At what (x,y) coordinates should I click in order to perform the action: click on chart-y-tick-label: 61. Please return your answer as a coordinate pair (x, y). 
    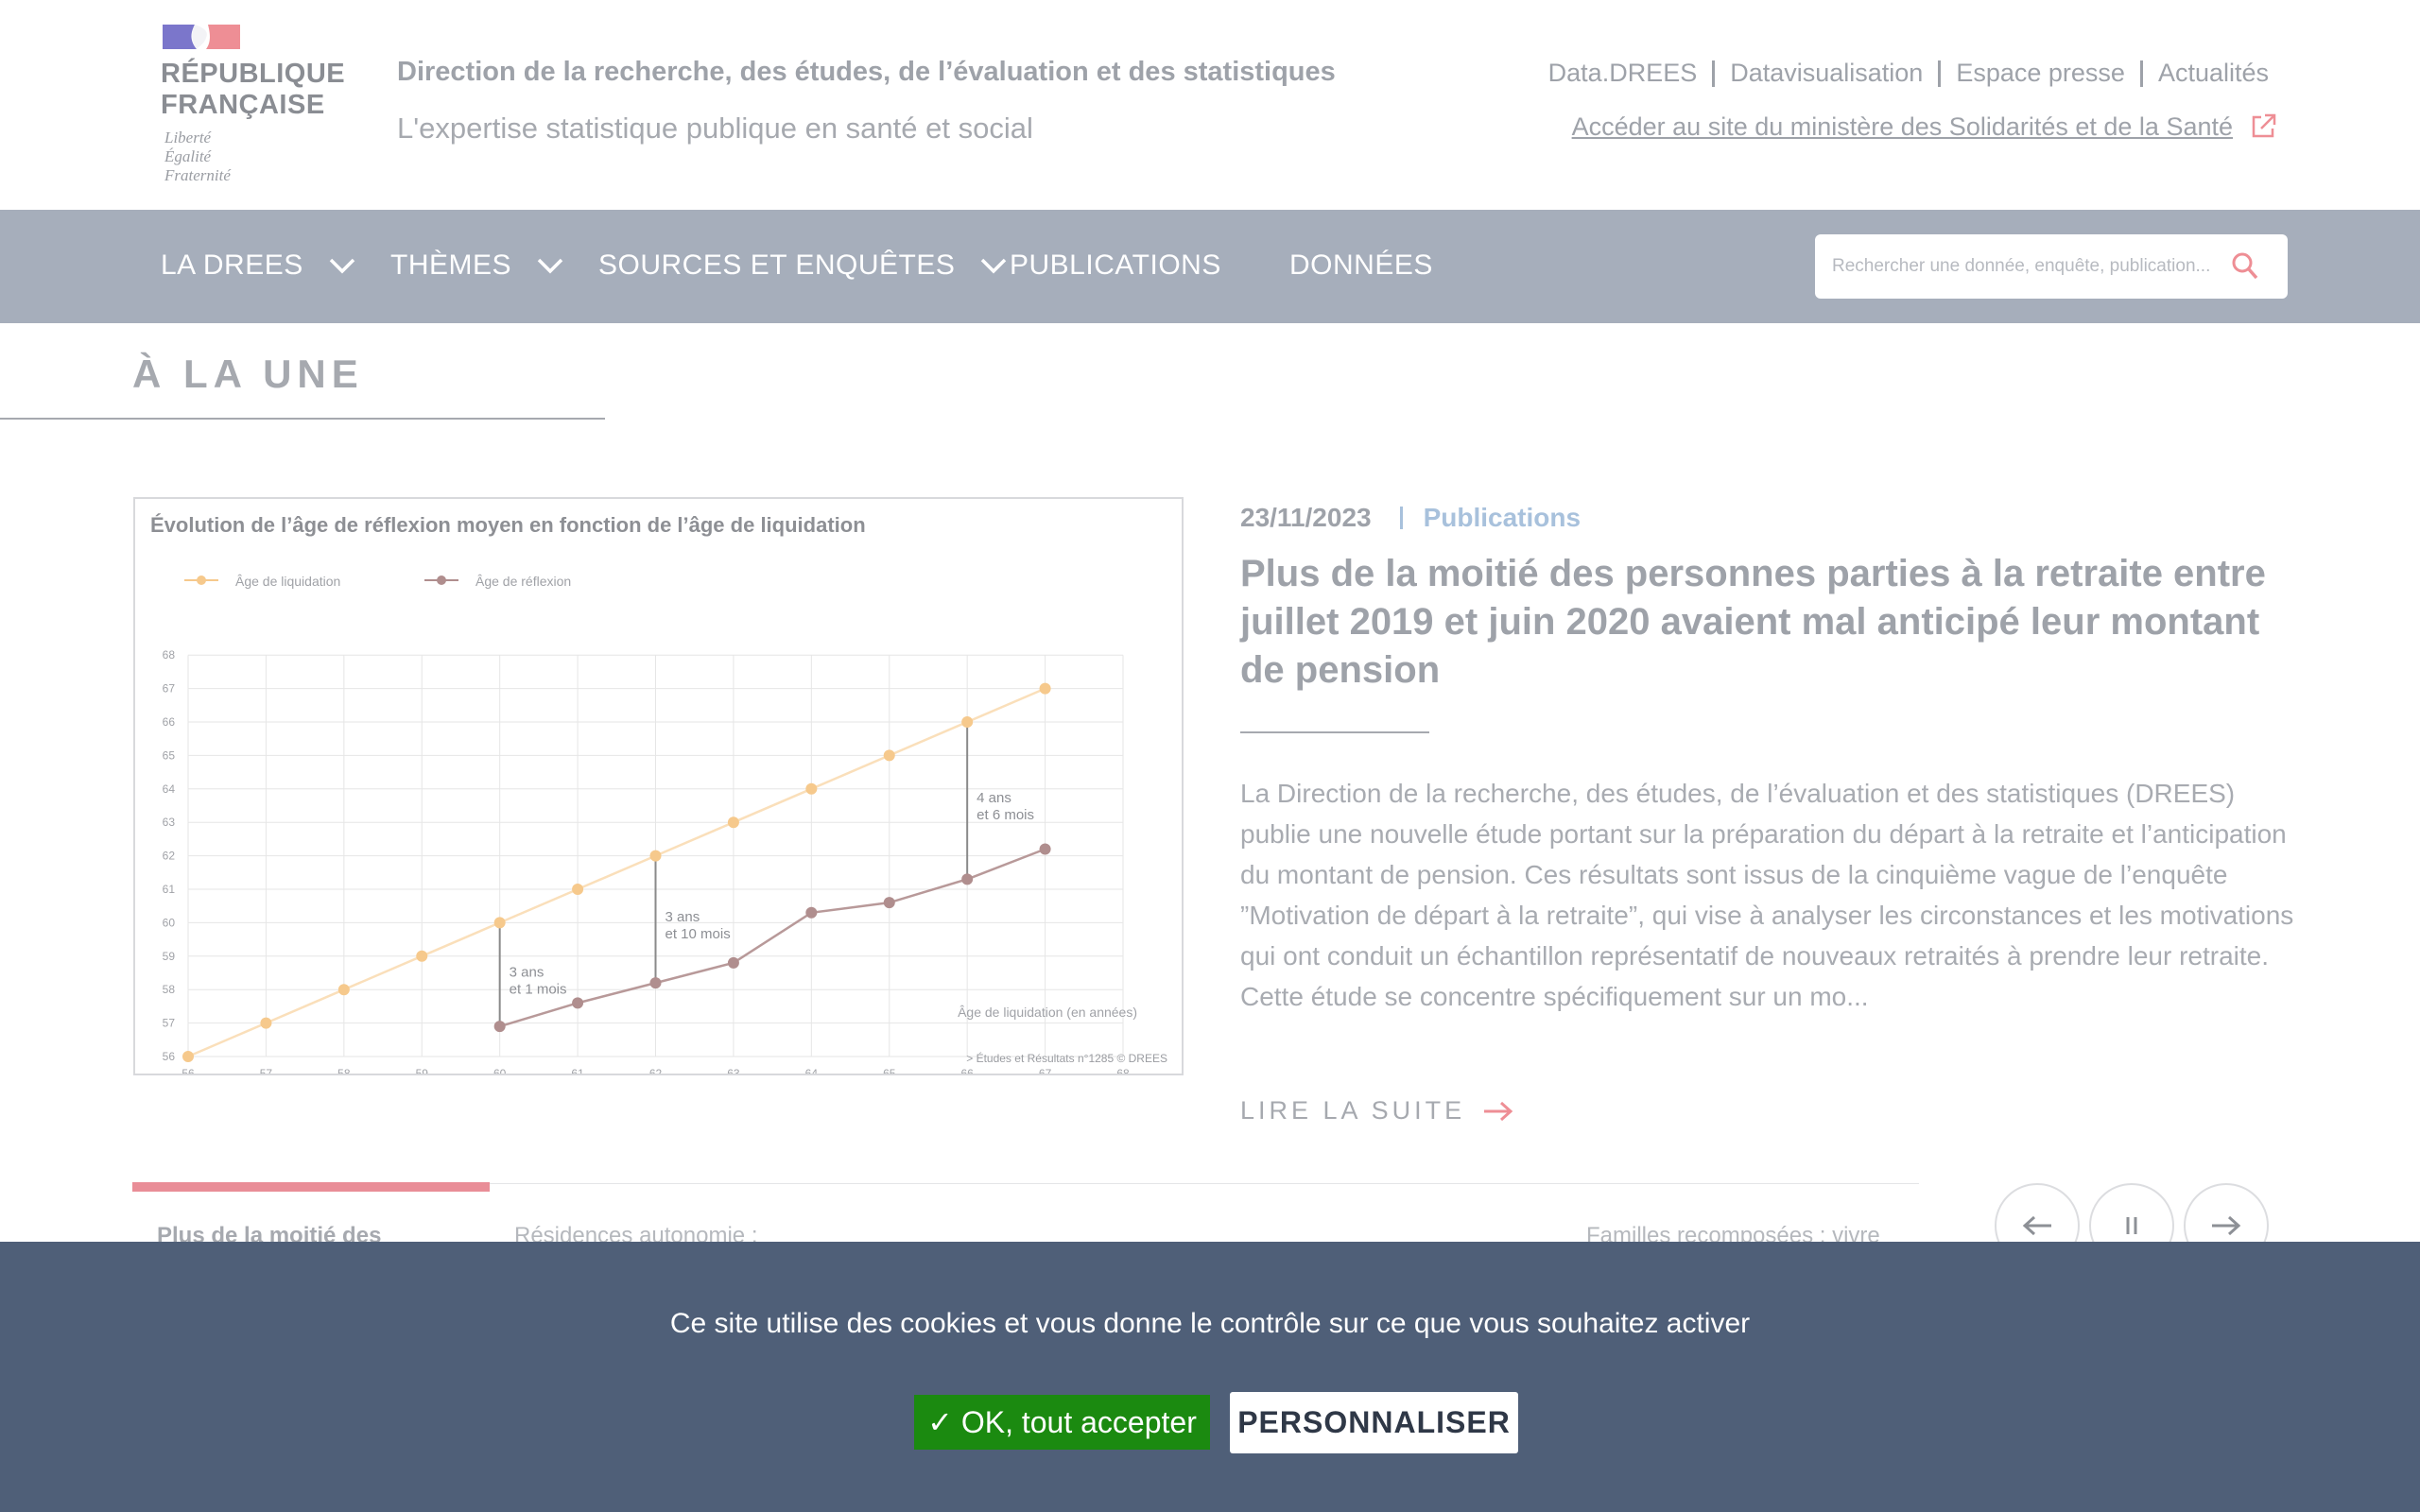
    Looking at the image, I should click on (169, 889).